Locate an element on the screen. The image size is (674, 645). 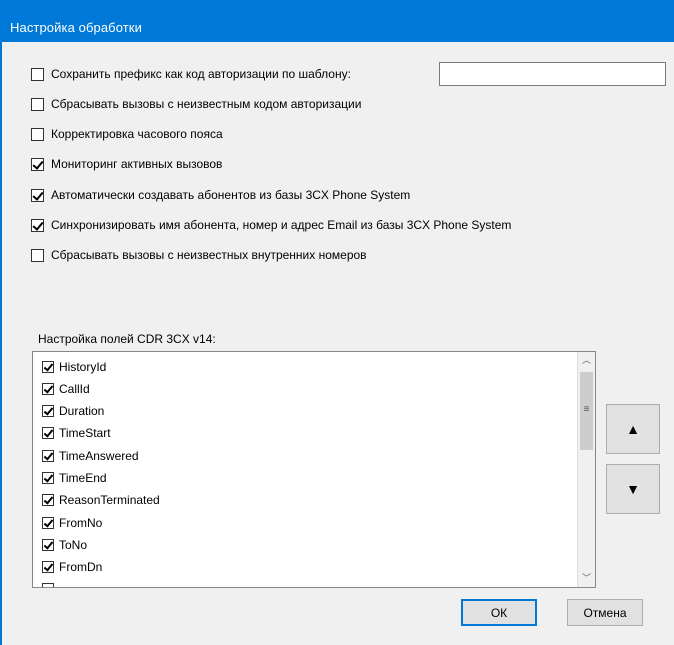
window-title: Настройка обработки is located at coordinates (76, 27).